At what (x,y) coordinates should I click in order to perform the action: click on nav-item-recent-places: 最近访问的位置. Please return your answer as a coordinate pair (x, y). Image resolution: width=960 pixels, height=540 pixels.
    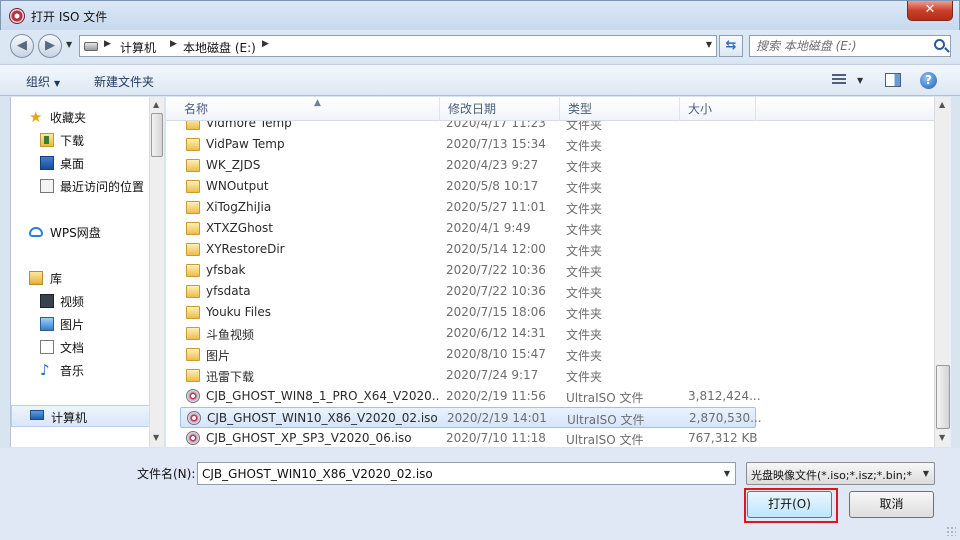
    Looking at the image, I should click on (81, 186).